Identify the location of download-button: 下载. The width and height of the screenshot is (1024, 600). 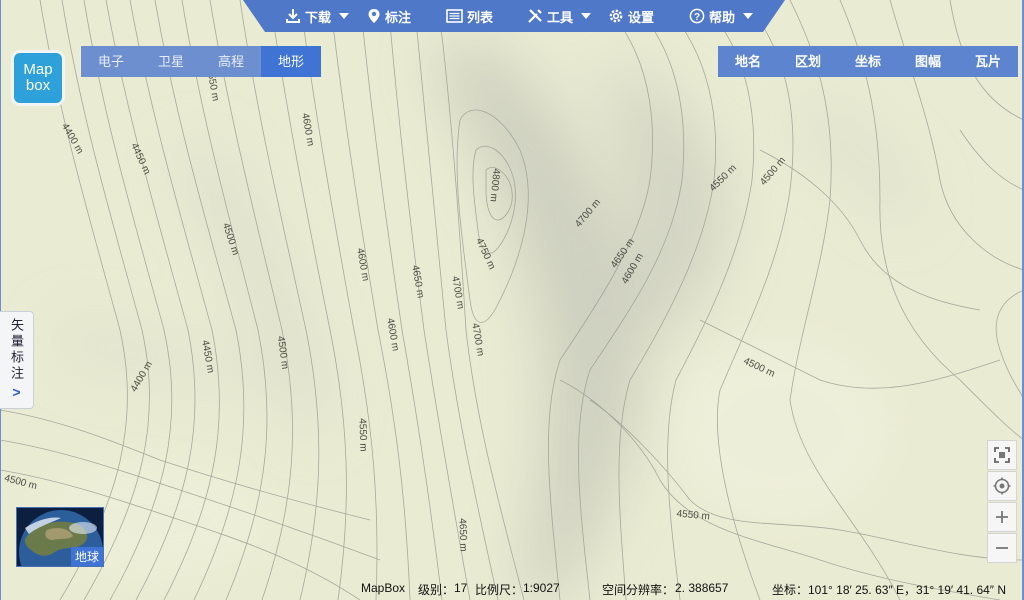
(317, 16).